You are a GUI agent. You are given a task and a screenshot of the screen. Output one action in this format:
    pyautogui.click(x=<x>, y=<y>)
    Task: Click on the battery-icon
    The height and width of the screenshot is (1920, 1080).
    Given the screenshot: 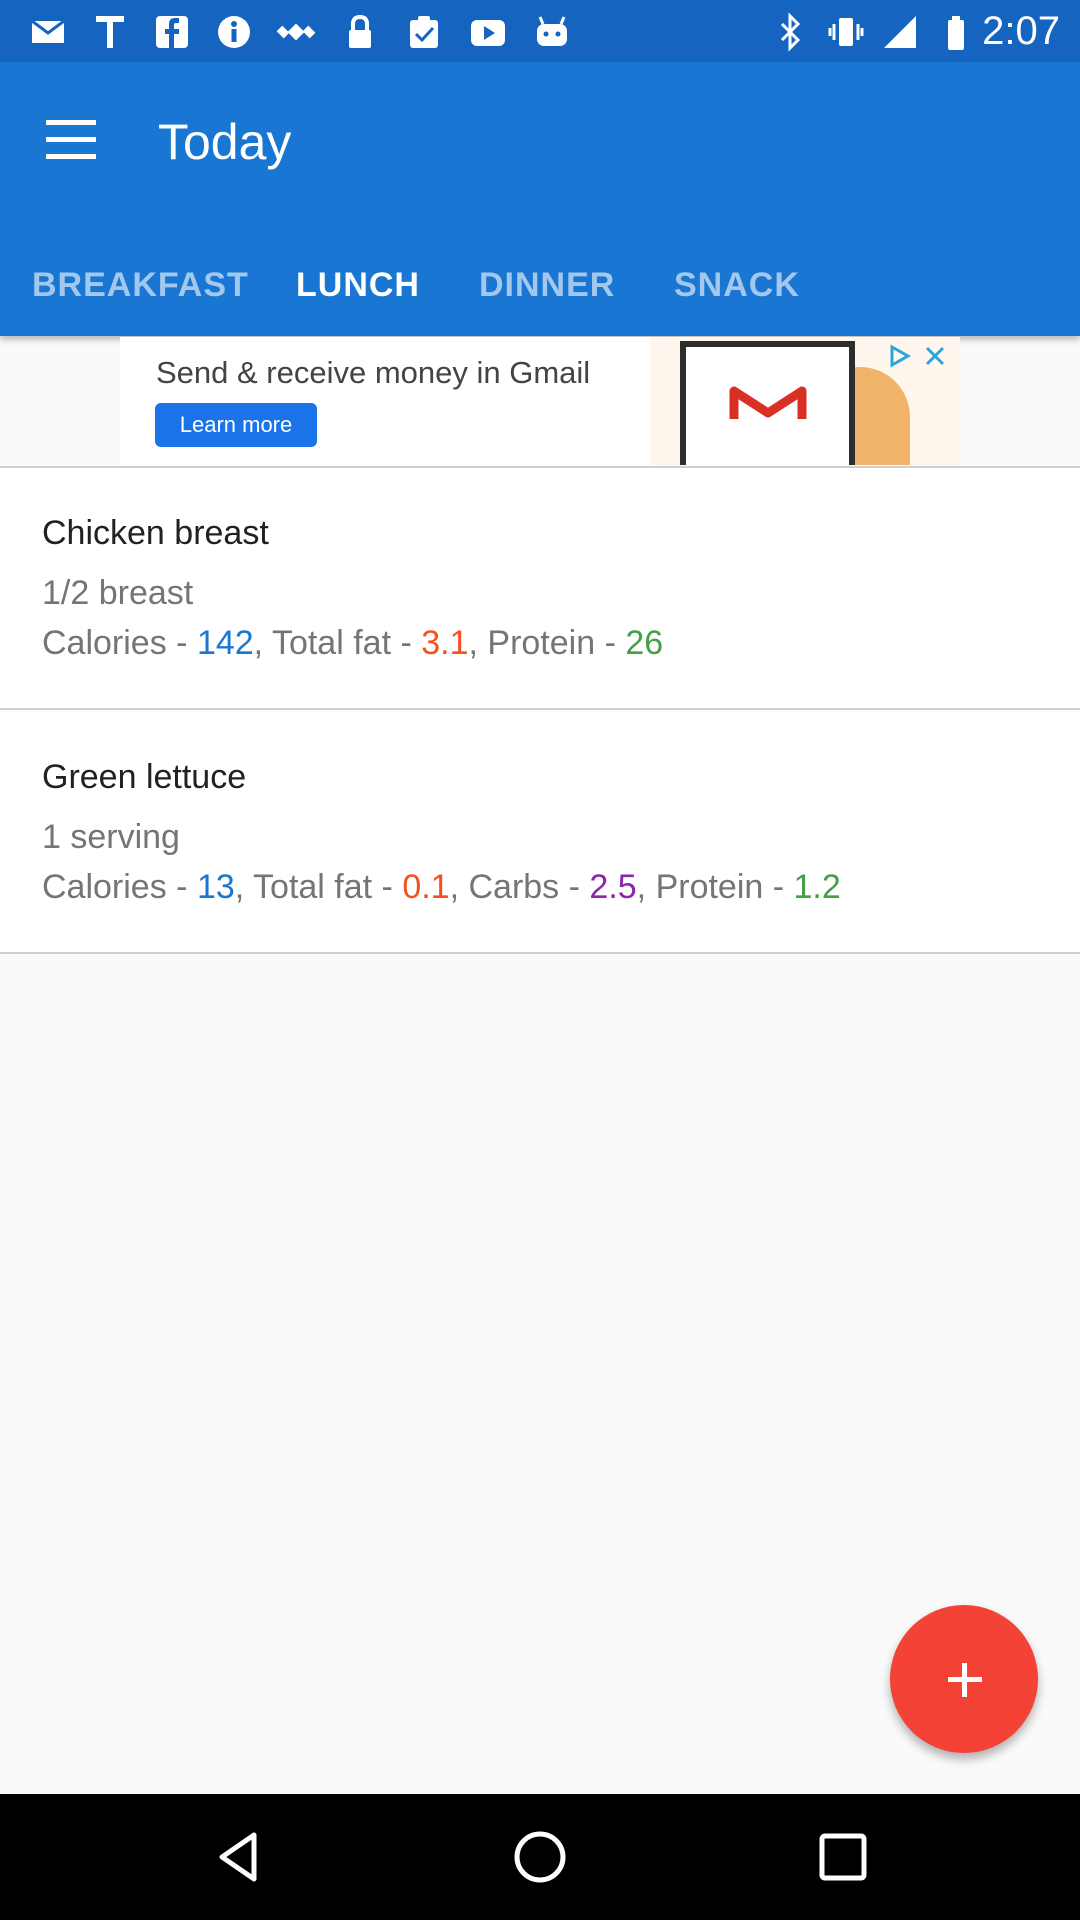 What is the action you would take?
    pyautogui.click(x=956, y=33)
    